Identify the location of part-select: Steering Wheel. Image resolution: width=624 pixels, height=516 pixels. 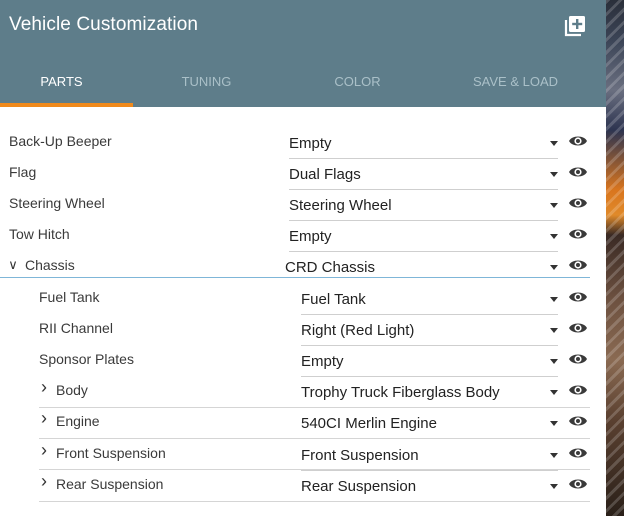
(423, 208).